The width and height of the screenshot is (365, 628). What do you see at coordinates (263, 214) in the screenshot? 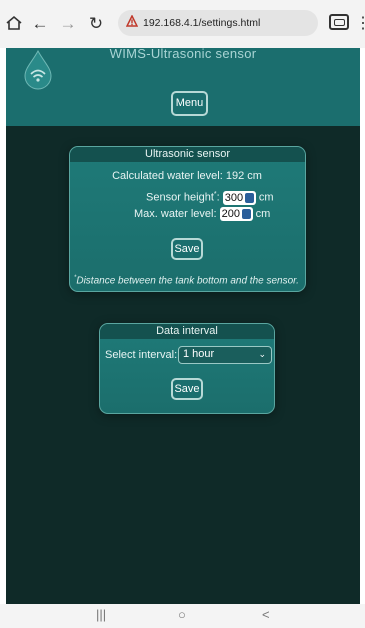
I see `max-level-unit: cm` at bounding box center [263, 214].